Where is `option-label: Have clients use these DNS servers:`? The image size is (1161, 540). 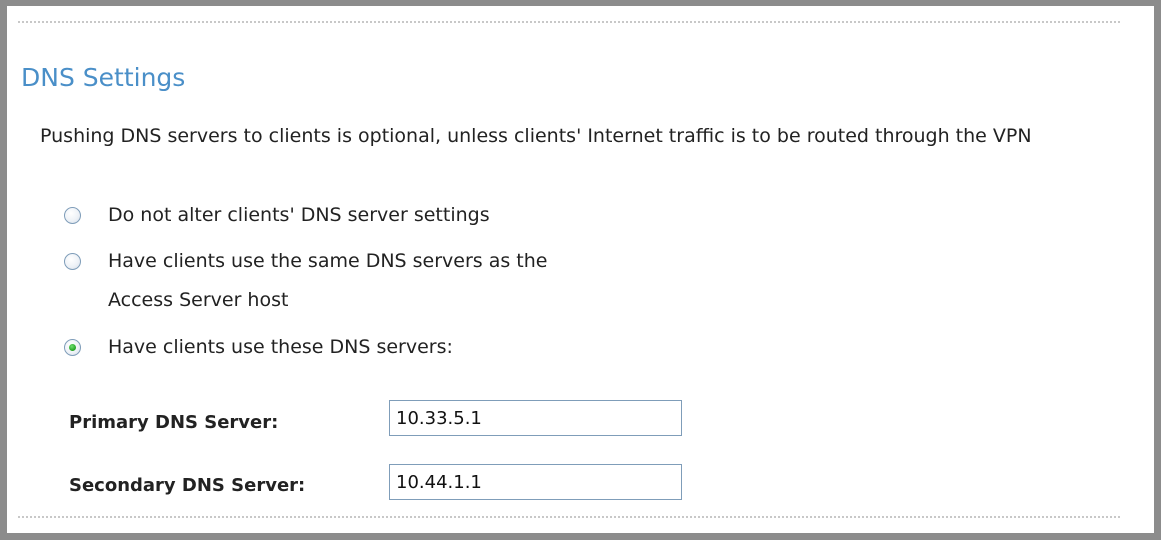 option-label: Have clients use these DNS servers: is located at coordinates (280, 347).